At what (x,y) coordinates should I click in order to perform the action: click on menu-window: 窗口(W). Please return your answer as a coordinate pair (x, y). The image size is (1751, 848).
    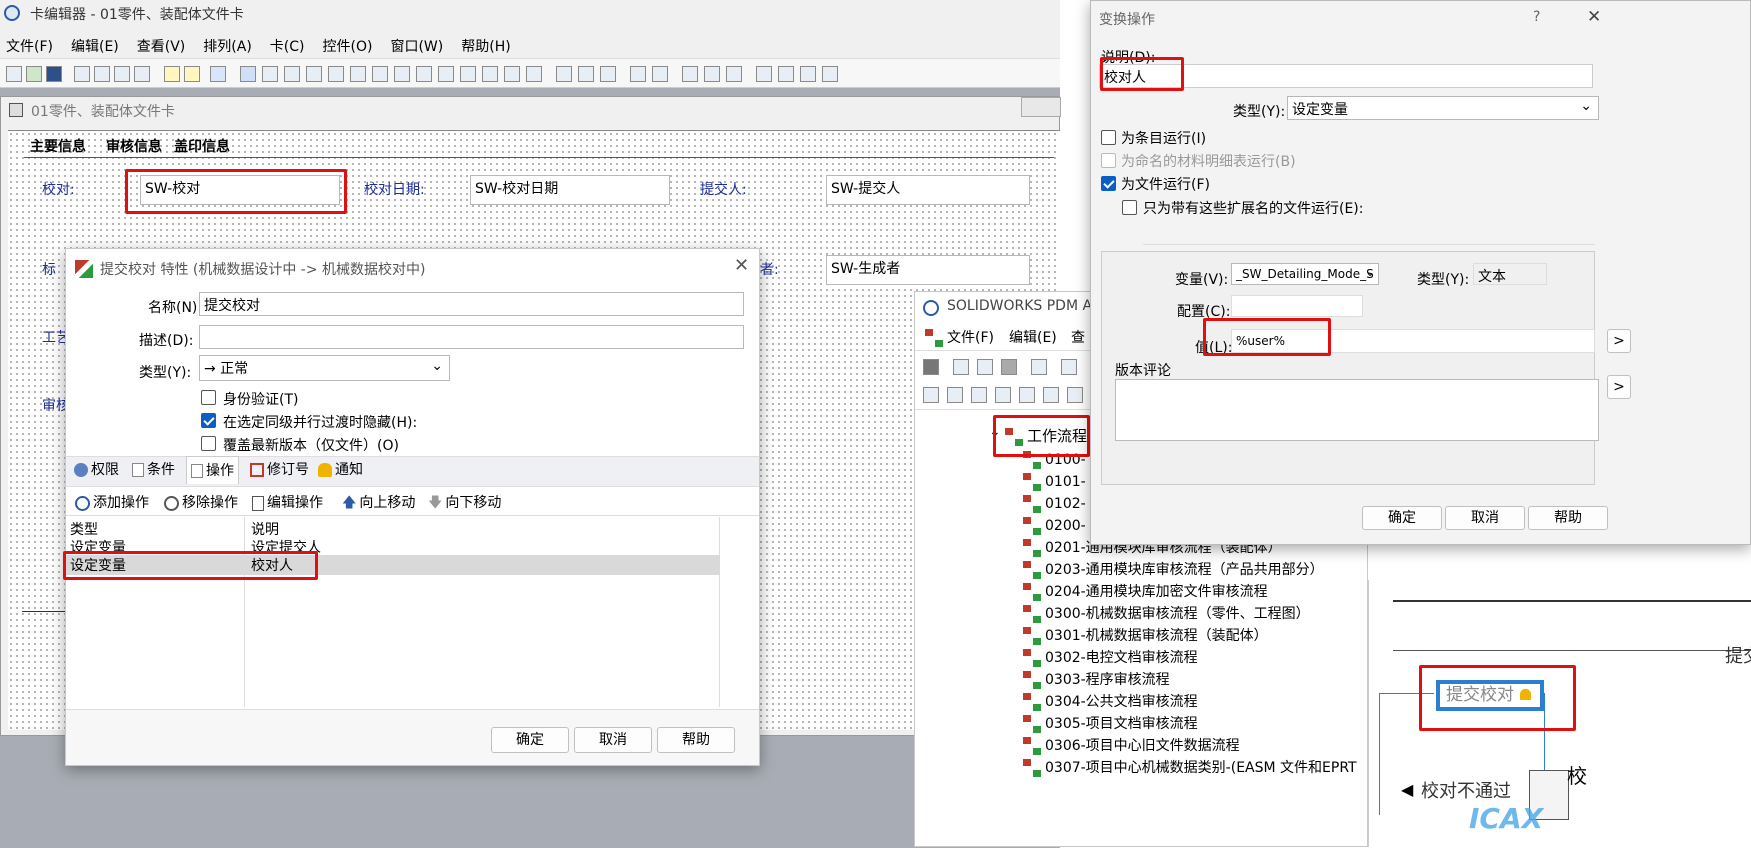
    Looking at the image, I should click on (416, 47).